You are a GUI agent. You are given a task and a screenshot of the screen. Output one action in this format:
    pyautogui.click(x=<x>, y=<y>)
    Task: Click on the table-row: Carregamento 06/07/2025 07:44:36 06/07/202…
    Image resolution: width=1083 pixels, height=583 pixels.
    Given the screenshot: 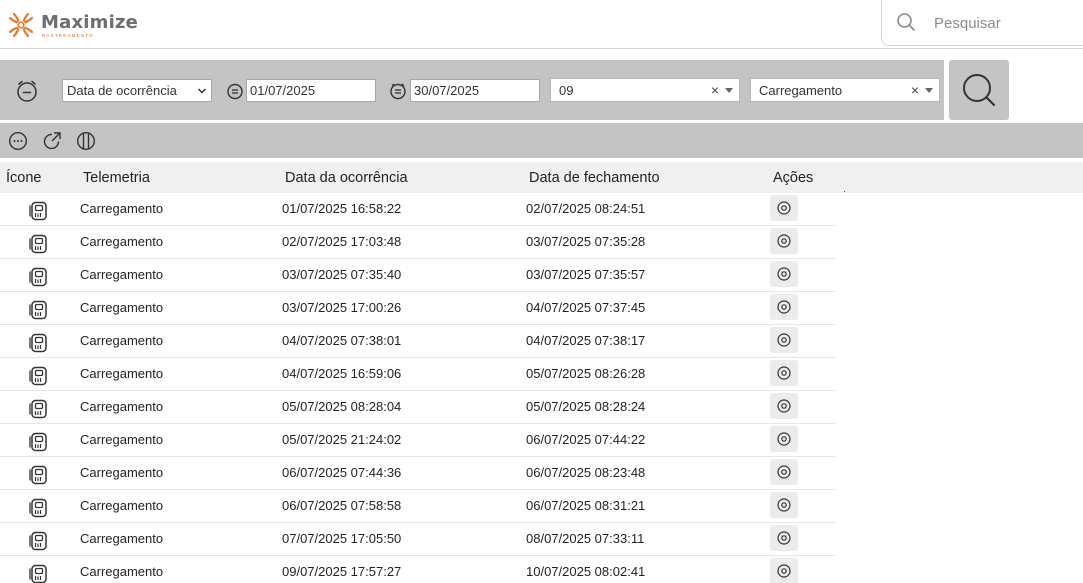 What is the action you would take?
    pyautogui.click(x=418, y=473)
    